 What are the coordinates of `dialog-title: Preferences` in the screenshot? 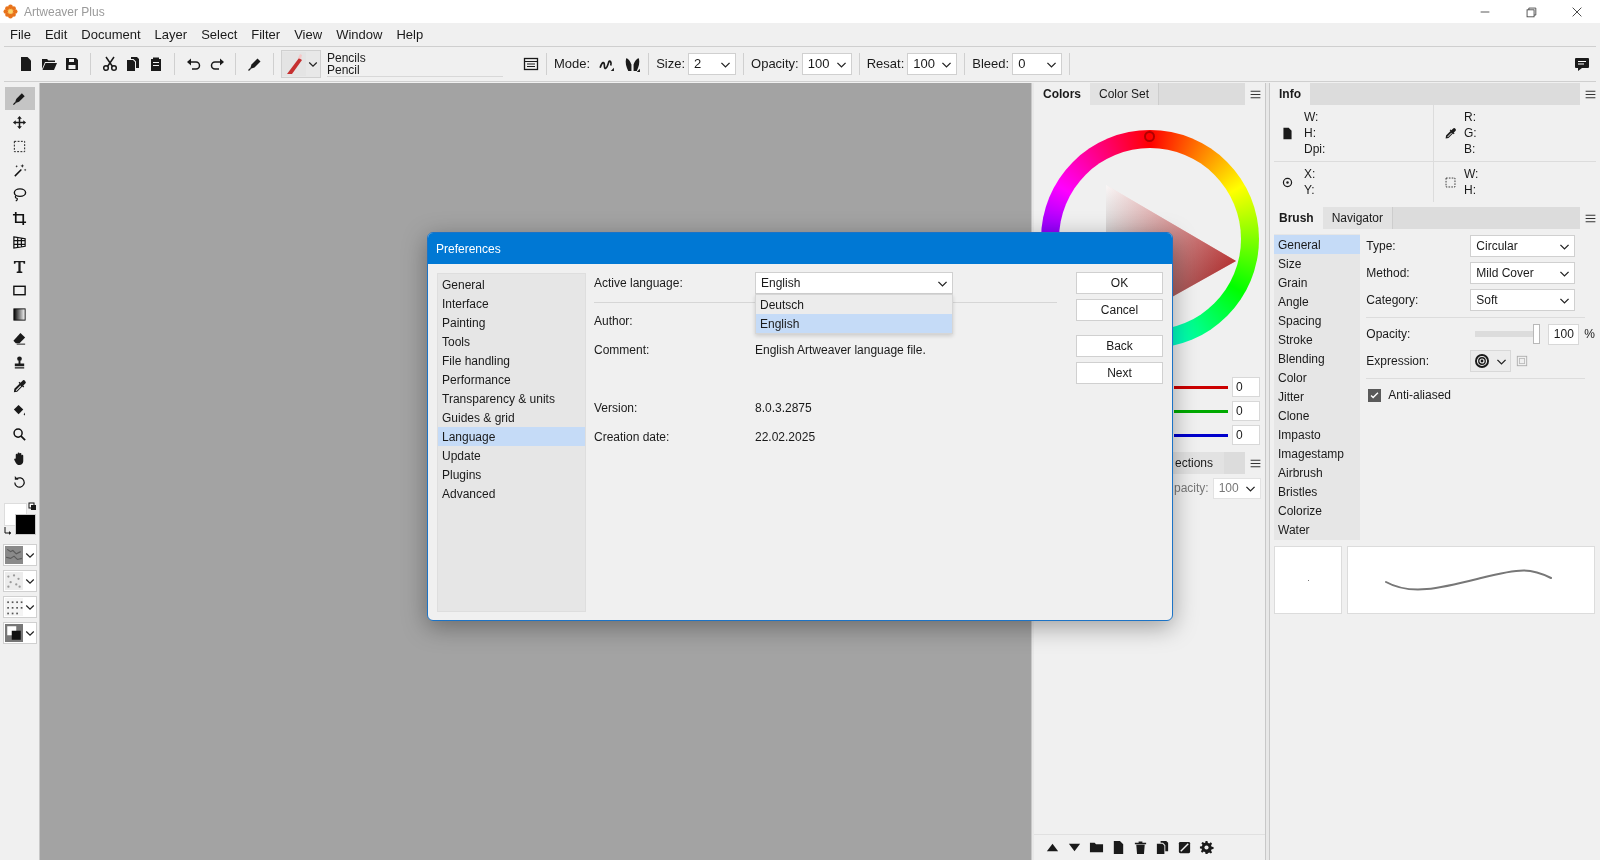 It's located at (800, 248).